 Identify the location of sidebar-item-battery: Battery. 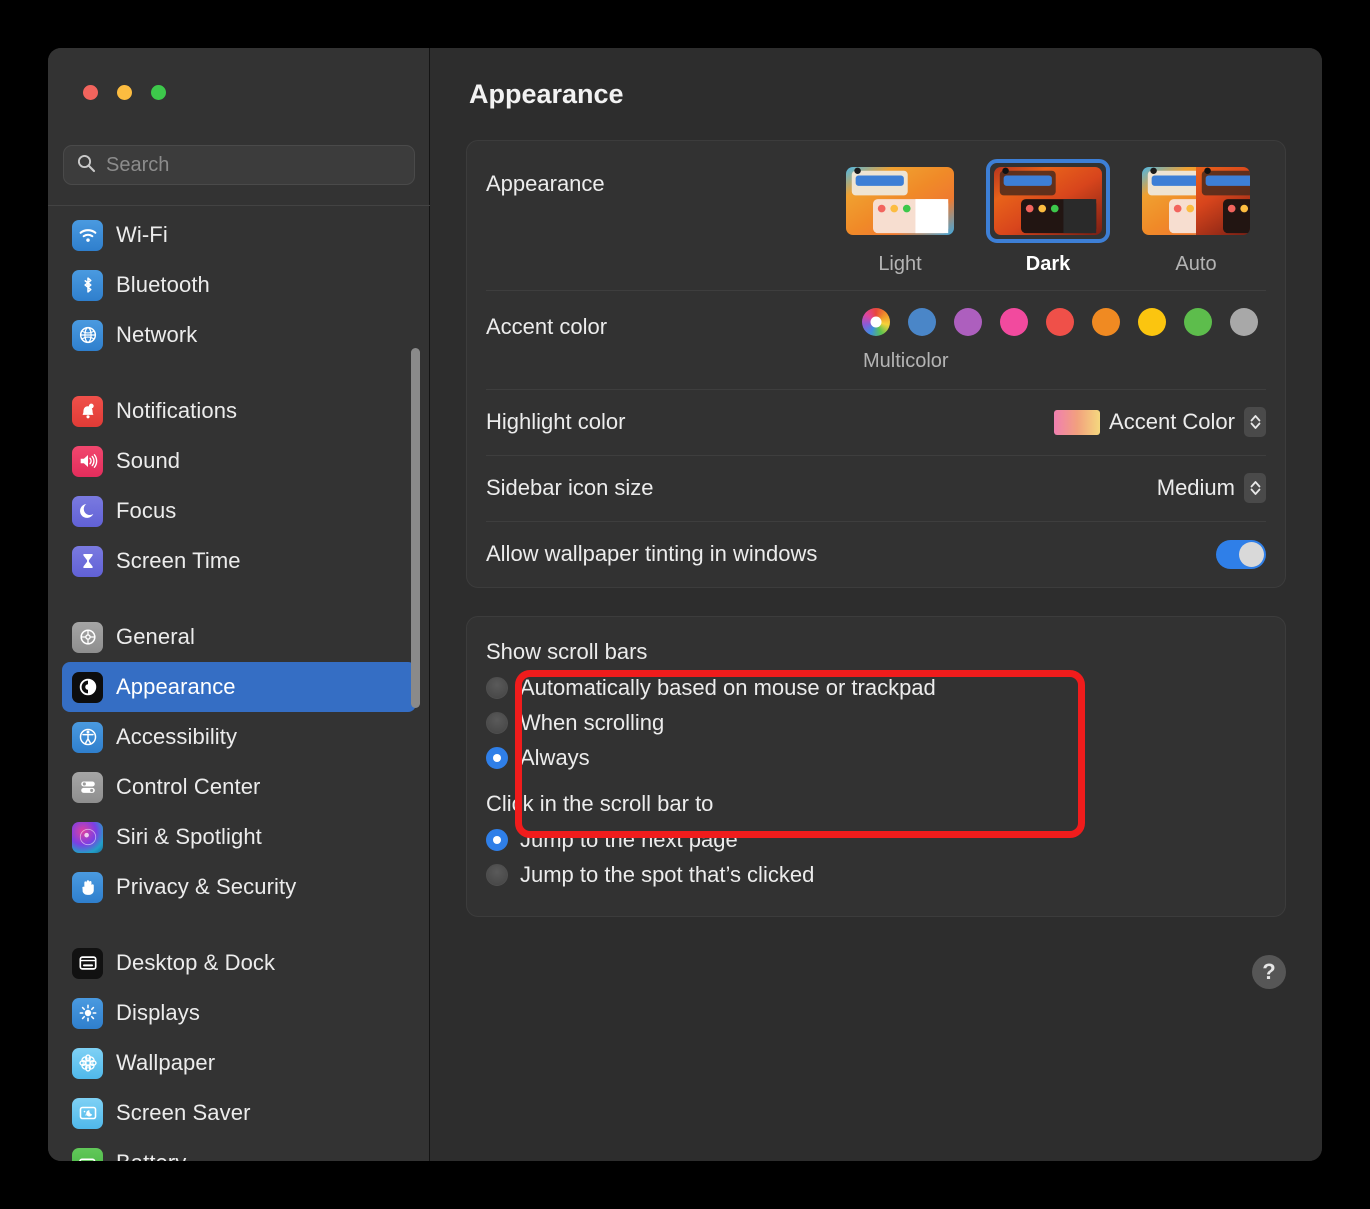
(239, 1149).